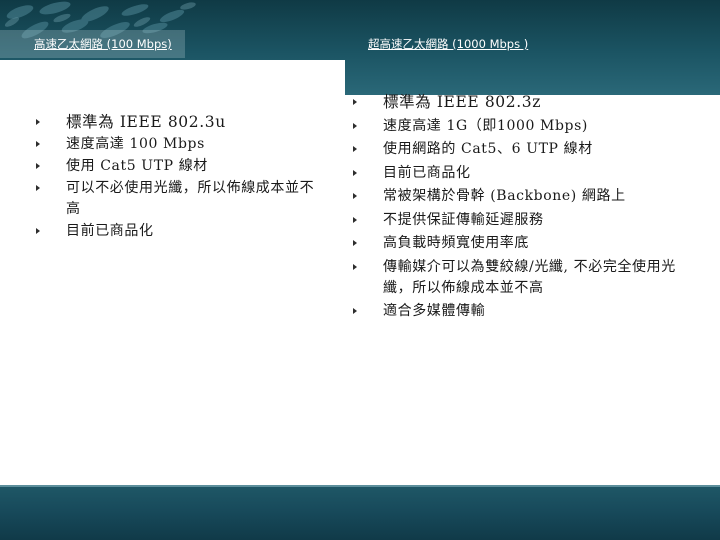 The width and height of the screenshot is (720, 540). I want to click on list-item: 標準為 IEEE 802.3u, so click(181, 122).